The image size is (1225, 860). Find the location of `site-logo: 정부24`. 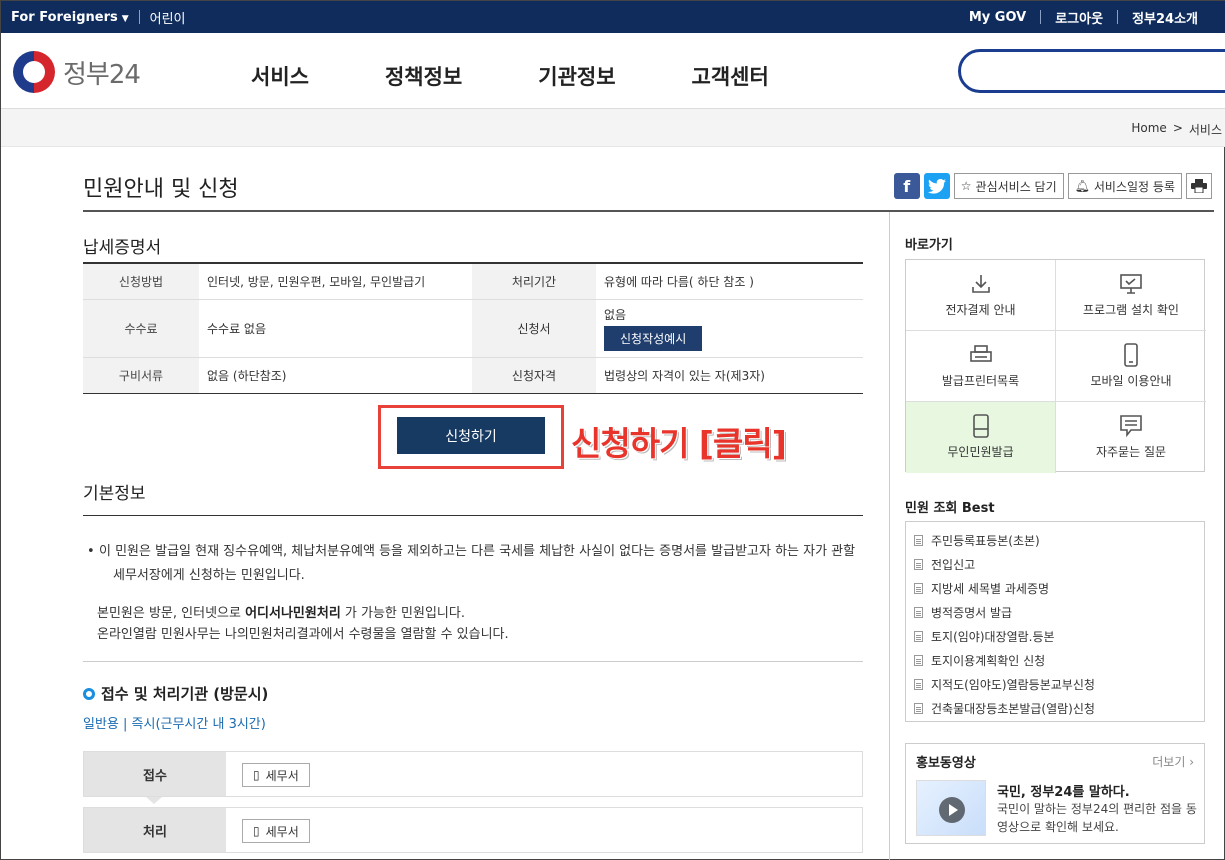

site-logo: 정부24 is located at coordinates (77, 72).